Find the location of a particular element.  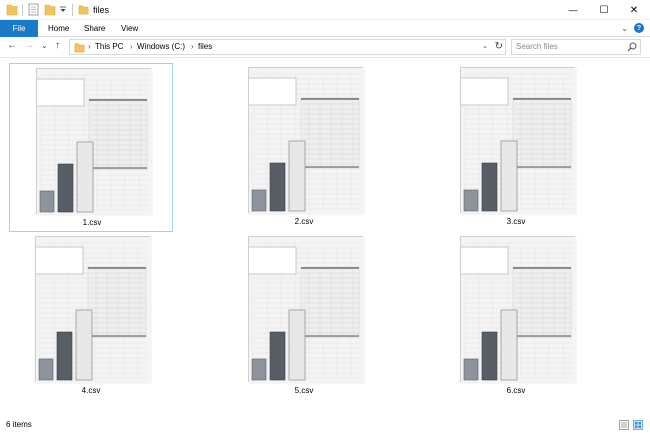

refresh-icon: ↻ is located at coordinates (499, 46).